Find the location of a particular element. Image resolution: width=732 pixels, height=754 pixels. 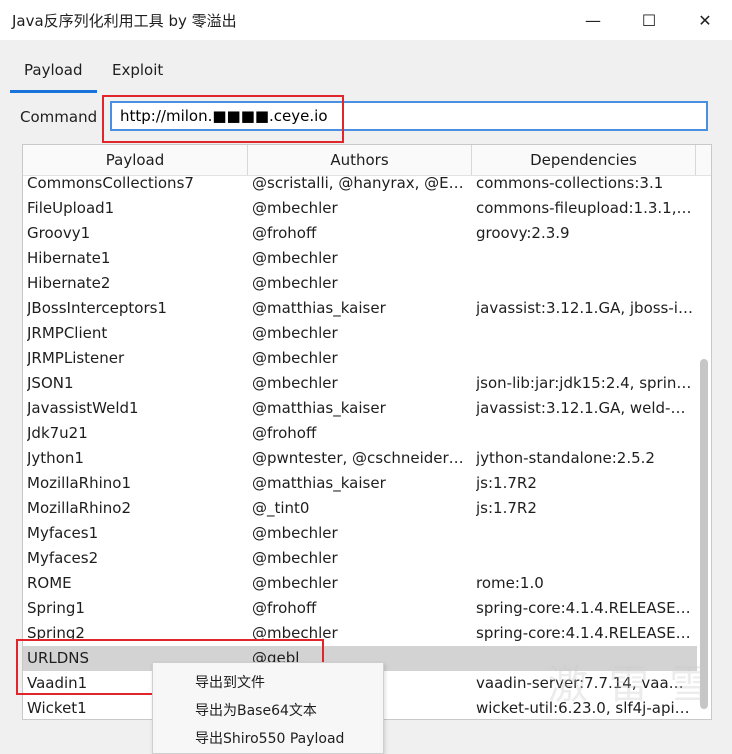

column-header-payload: Payload is located at coordinates (135, 160).